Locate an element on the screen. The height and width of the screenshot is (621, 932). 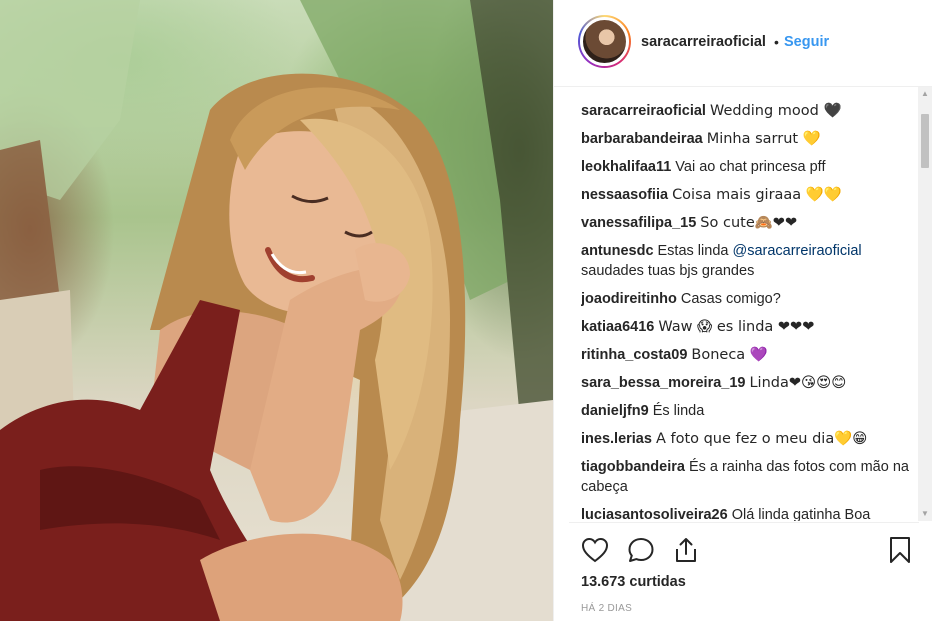
comment-item: joaodireitinho Casas comigo? is located at coordinates (747, 299).